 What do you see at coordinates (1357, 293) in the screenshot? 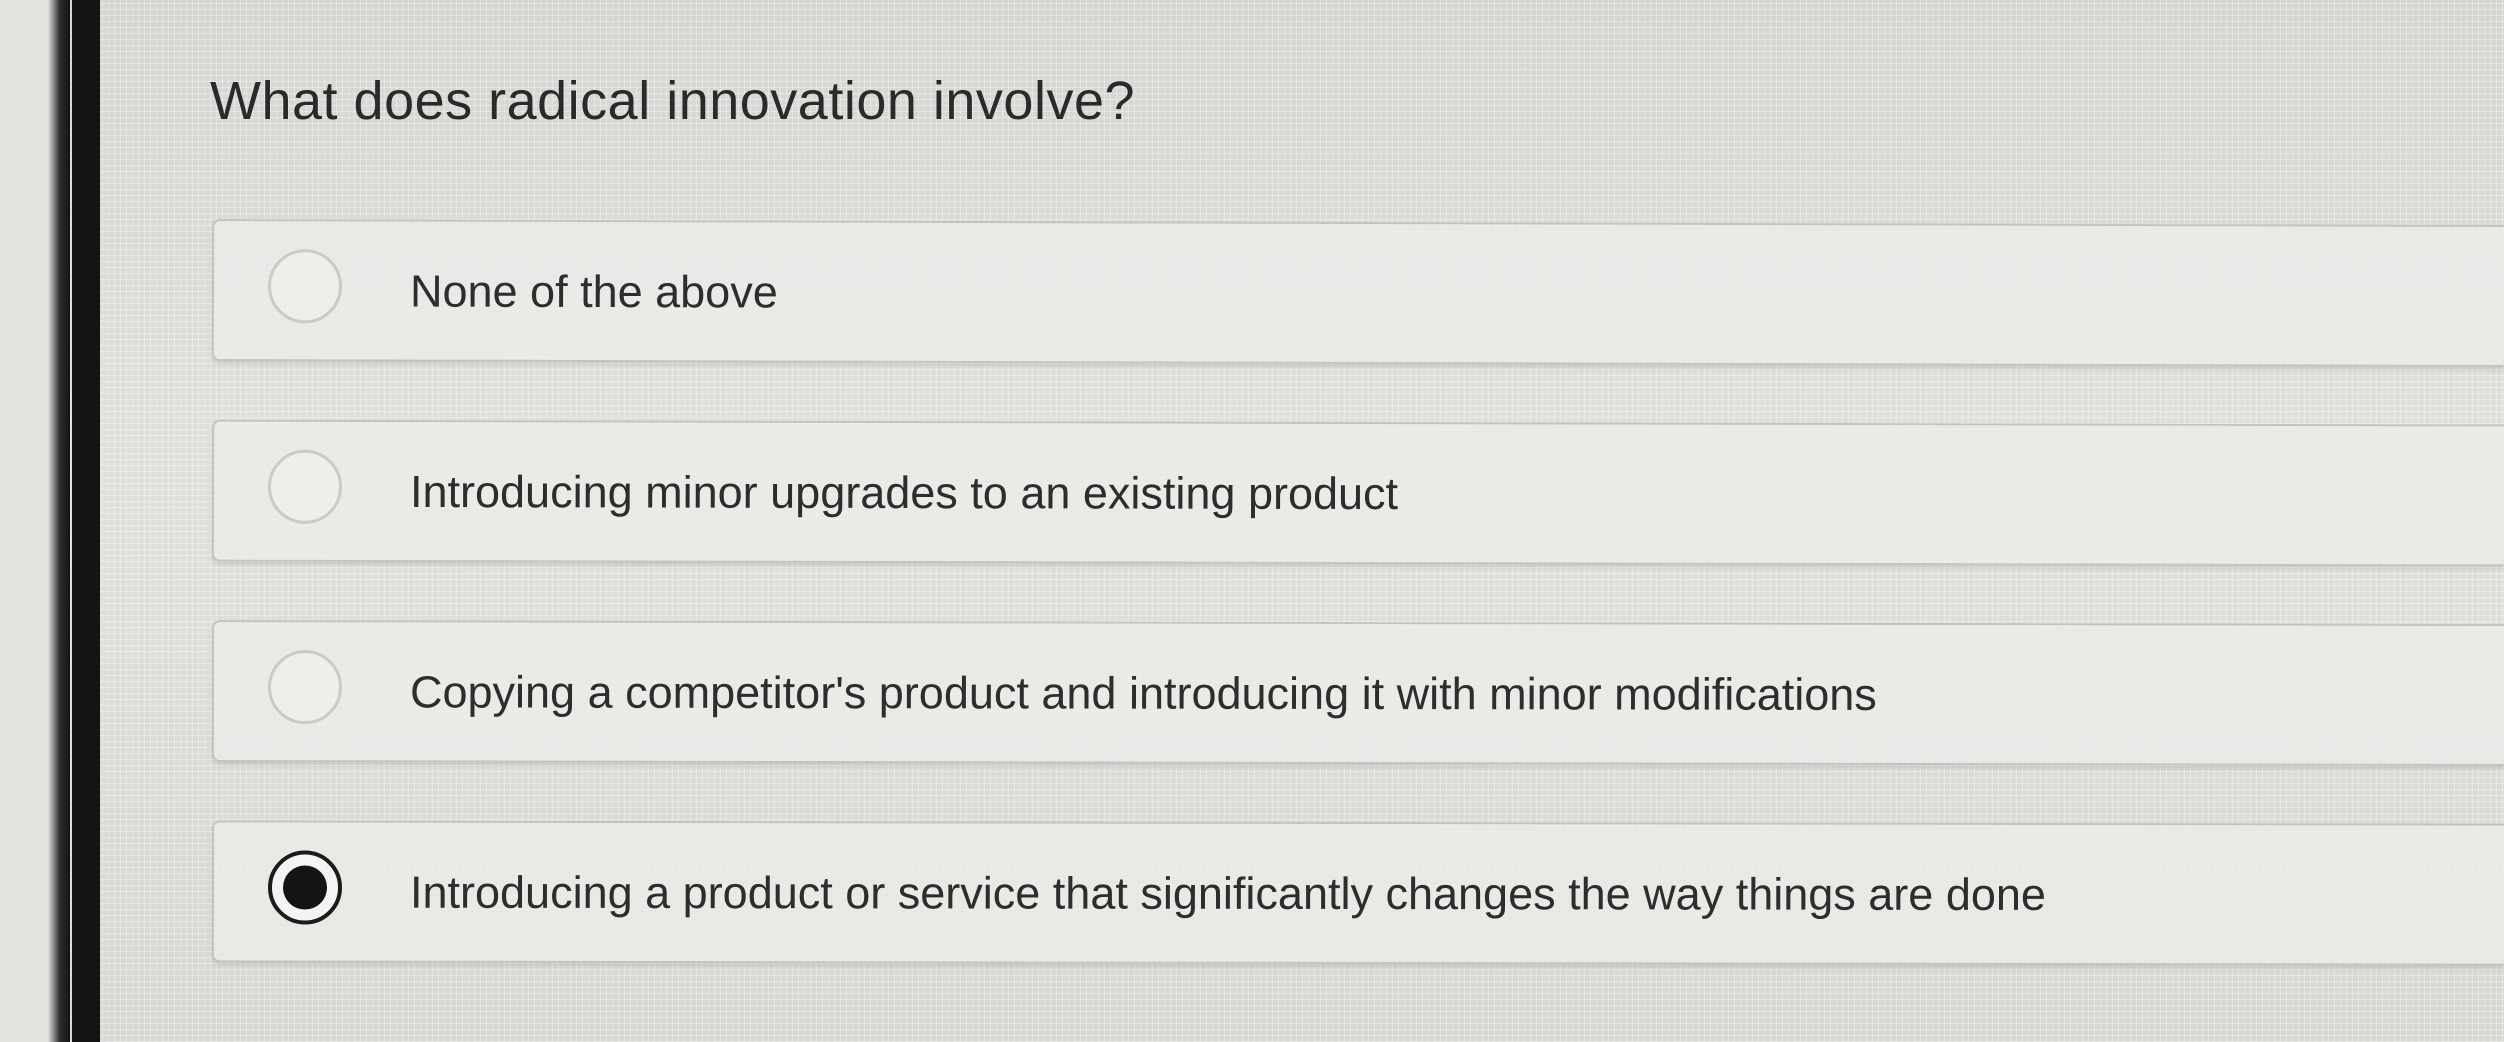
I see `answer-option-1: None of the above` at bounding box center [1357, 293].